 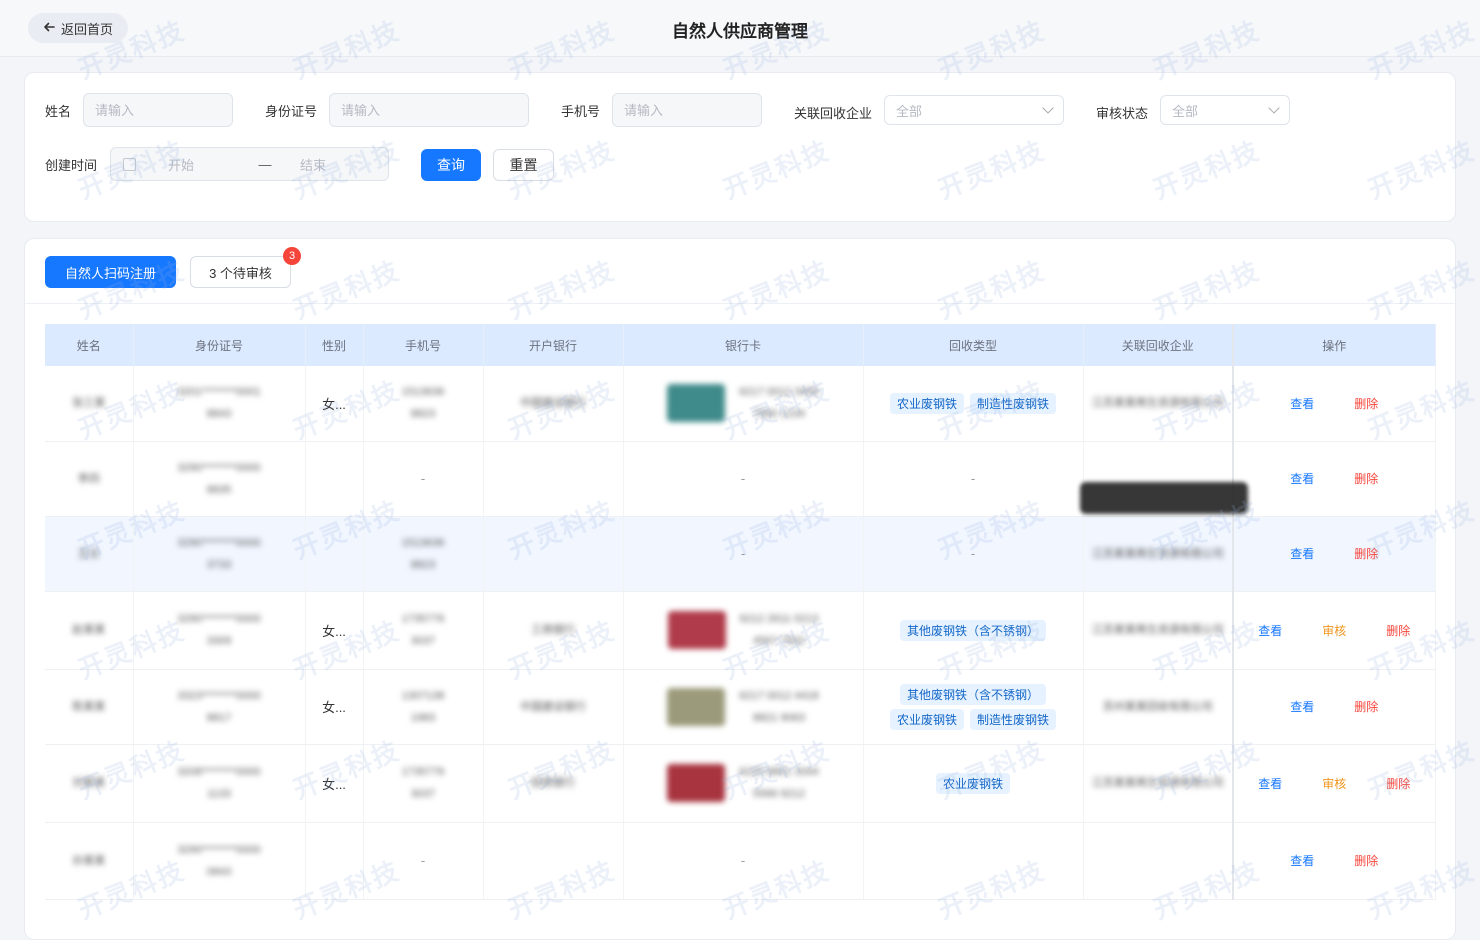 I want to click on recycle-type-cell: 农业废钢铁, so click(x=973, y=783).